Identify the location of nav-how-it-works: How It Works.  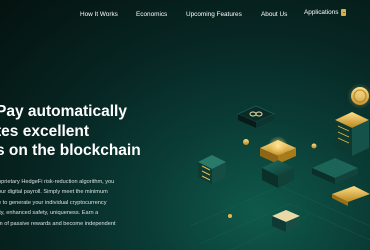
(99, 14).